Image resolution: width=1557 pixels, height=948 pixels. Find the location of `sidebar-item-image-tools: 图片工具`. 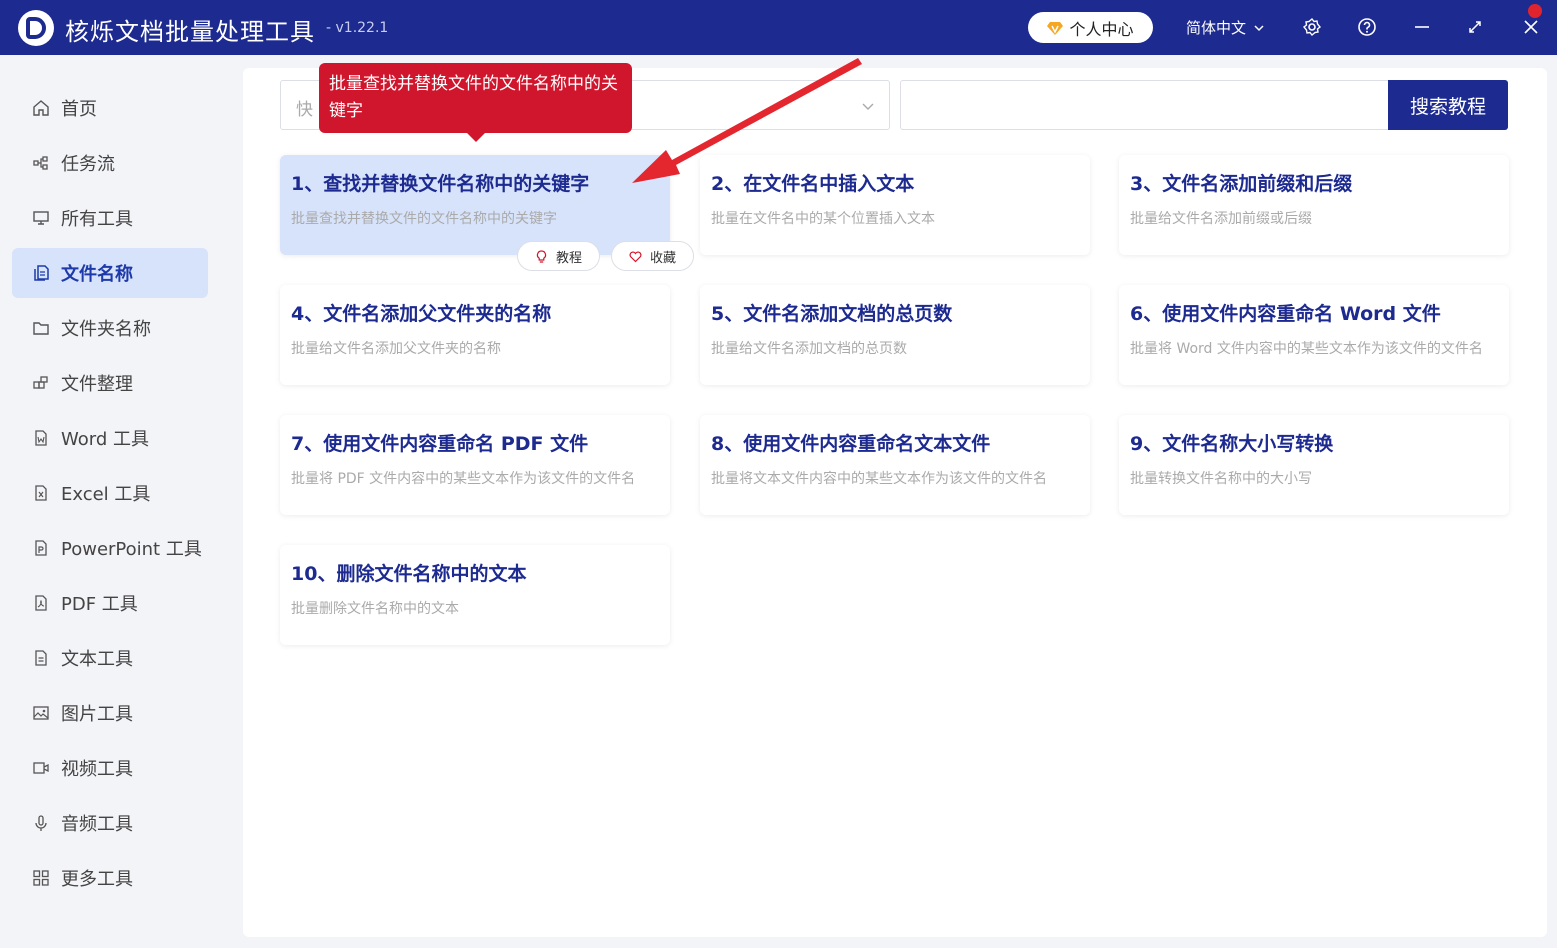

sidebar-item-image-tools: 图片工具 is located at coordinates (110, 713).